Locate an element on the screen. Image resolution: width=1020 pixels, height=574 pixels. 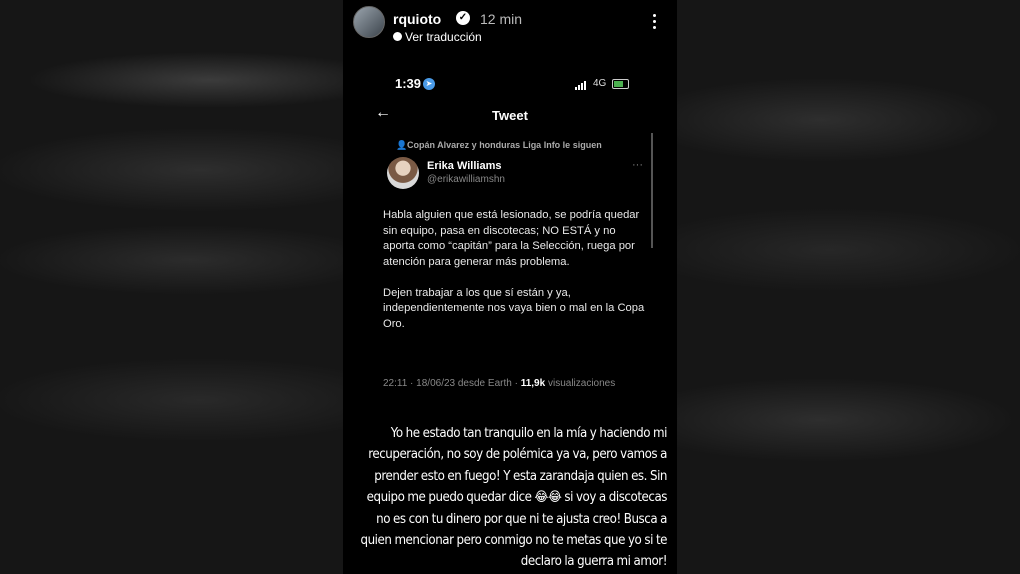
story-header: rquioto ✓ 12 min Ver traducción is located at coordinates (510, 26).